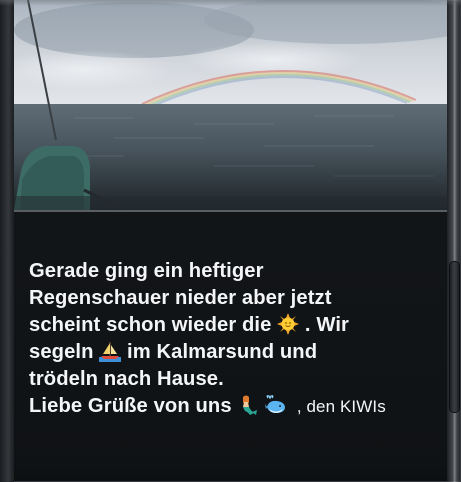 The width and height of the screenshot is (461, 482). I want to click on signature: , den KIWIs, so click(341, 406).